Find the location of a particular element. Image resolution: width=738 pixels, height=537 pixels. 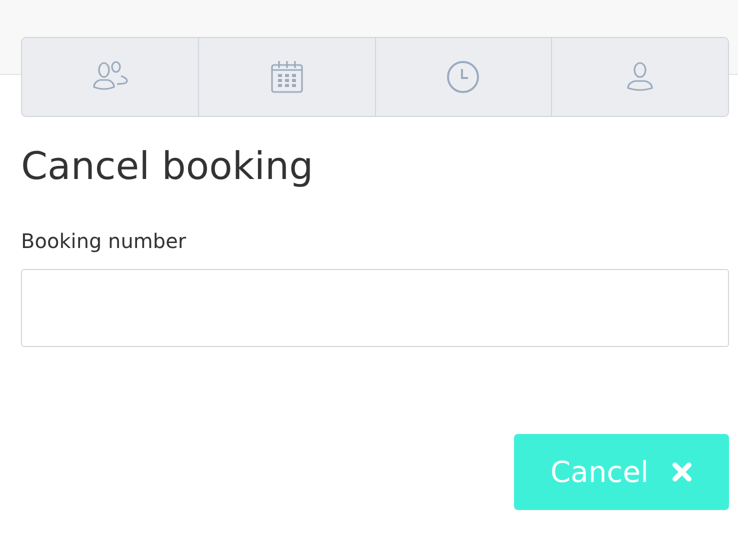

clock-tab is located at coordinates (463, 77).